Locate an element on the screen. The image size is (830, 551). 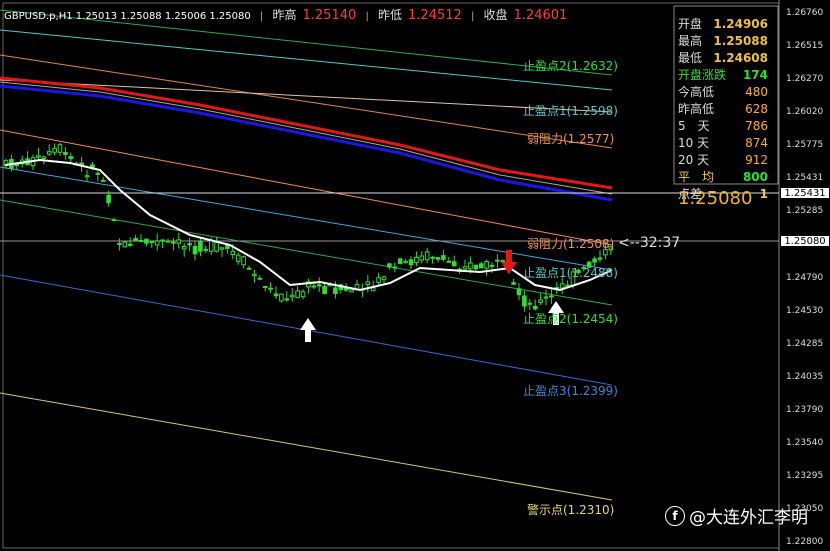
tp1-upper-label: 止盈点1(1.2598) is located at coordinates (570, 111).